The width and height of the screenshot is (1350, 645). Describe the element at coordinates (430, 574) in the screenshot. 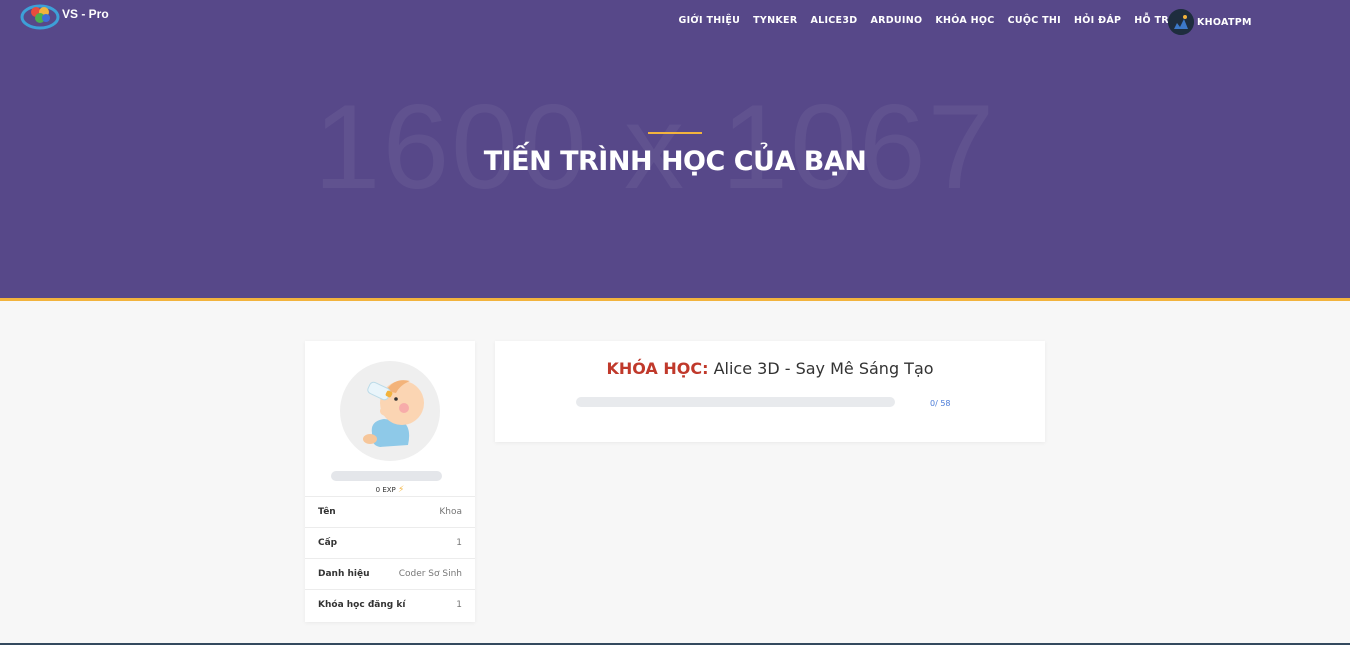

I see `info-value: Coder Sơ Sinh` at that location.